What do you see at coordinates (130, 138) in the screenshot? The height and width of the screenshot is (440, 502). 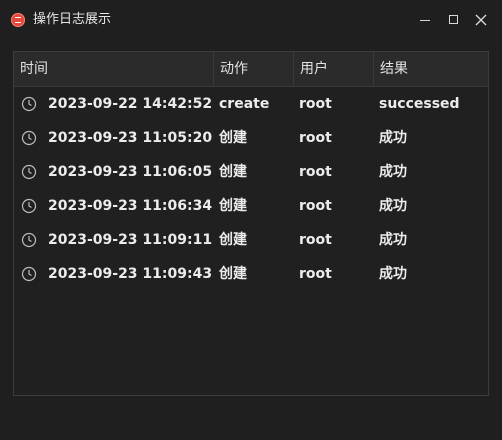 I see `cell-time: 2023-09-23 11:05:20` at bounding box center [130, 138].